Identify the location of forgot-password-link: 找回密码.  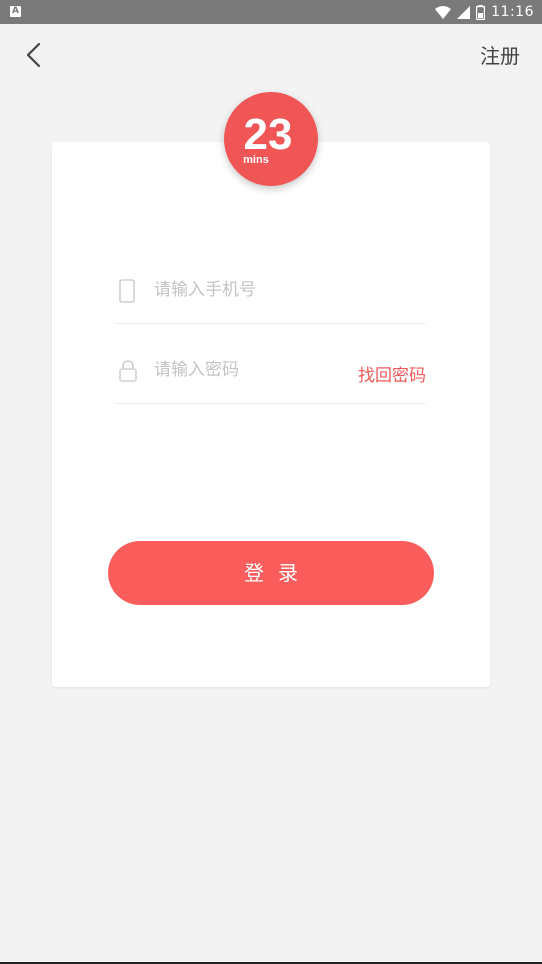
(392, 373).